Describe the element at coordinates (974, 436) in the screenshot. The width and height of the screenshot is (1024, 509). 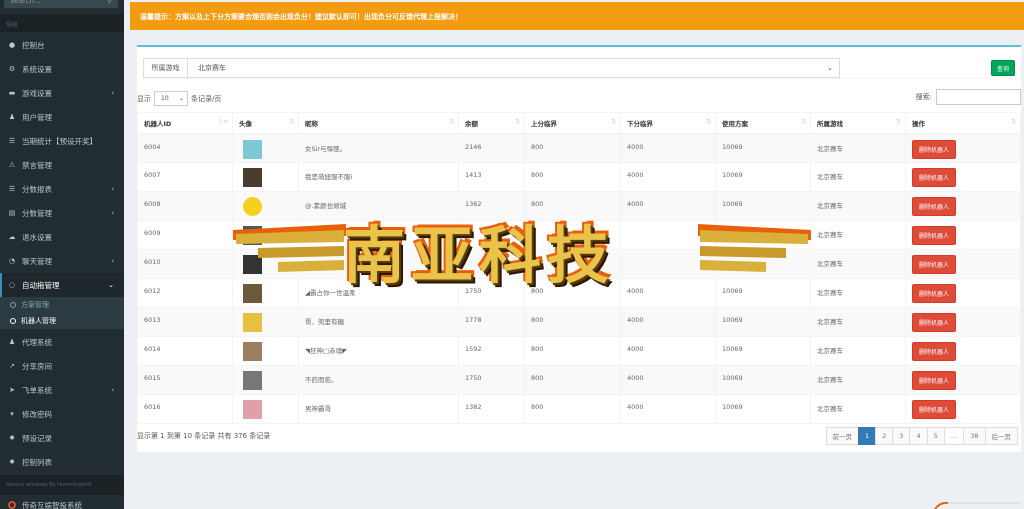
I see `pagination-page: 38` at that location.